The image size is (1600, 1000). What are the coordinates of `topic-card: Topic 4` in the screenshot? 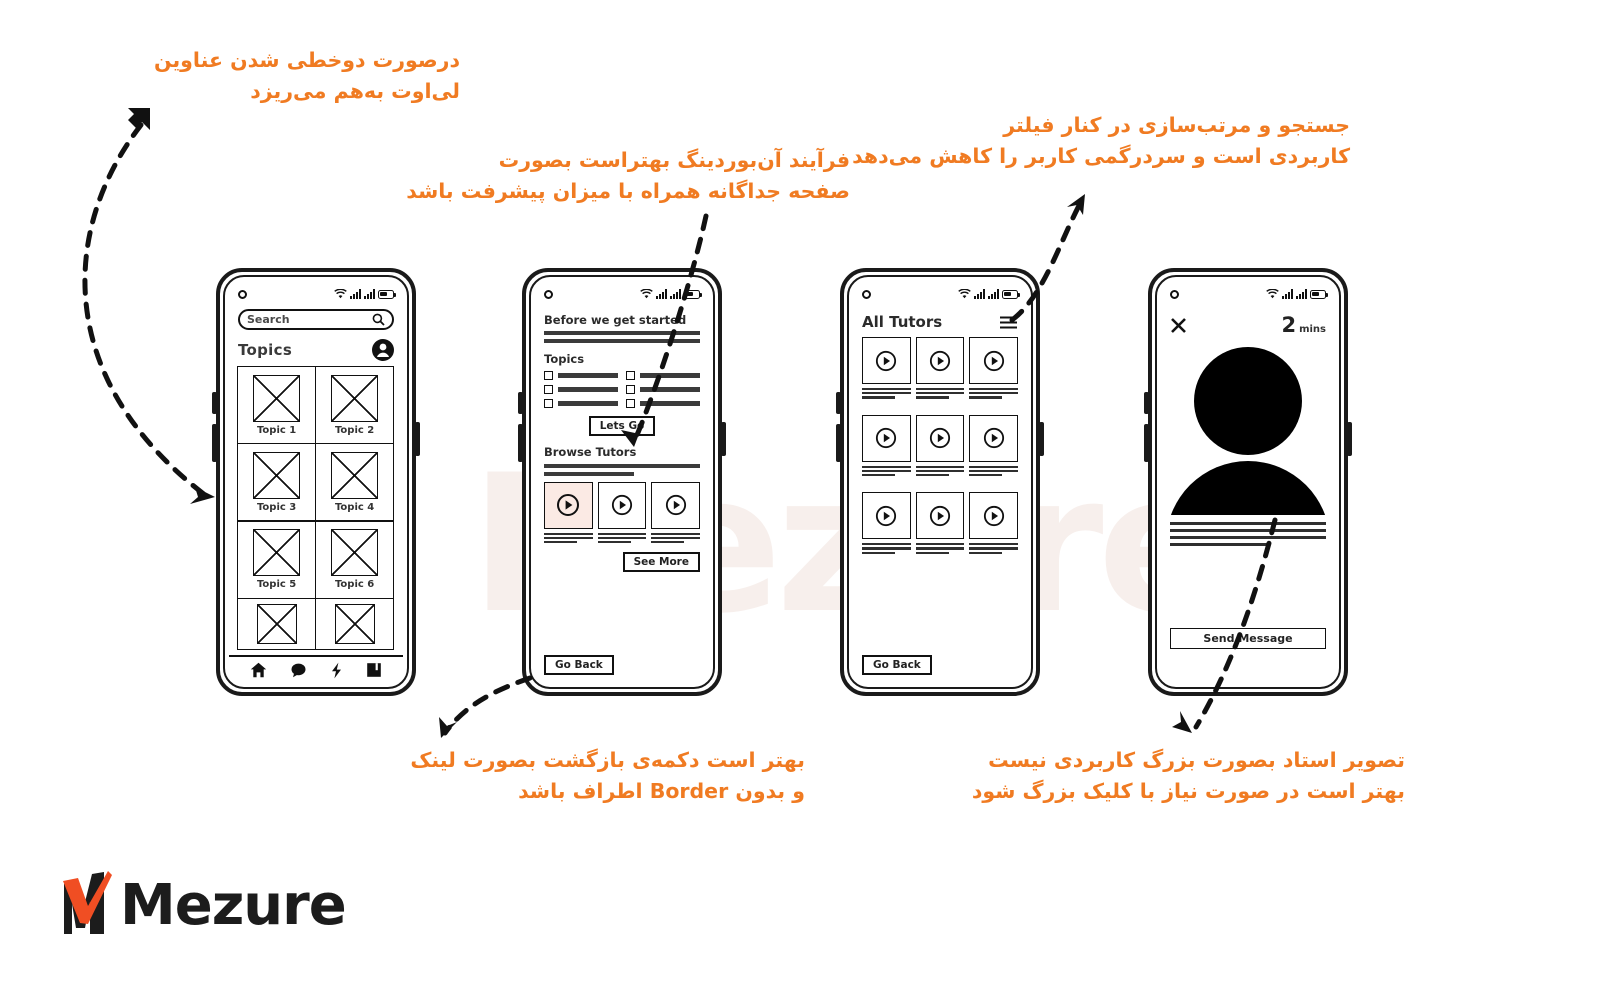 It's located at (354, 482).